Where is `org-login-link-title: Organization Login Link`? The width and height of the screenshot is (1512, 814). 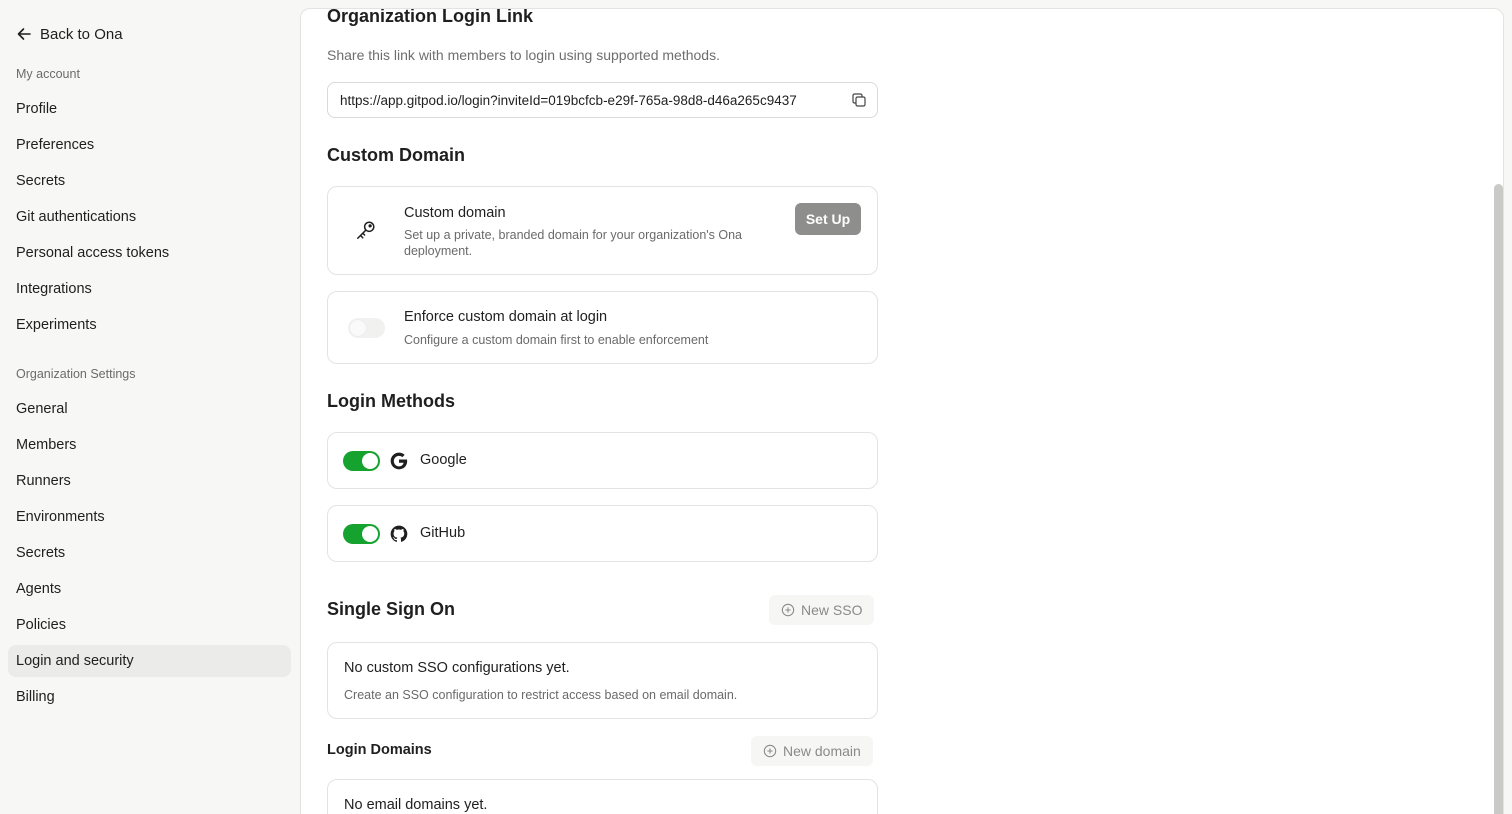 org-login-link-title: Organization Login Link is located at coordinates (430, 17).